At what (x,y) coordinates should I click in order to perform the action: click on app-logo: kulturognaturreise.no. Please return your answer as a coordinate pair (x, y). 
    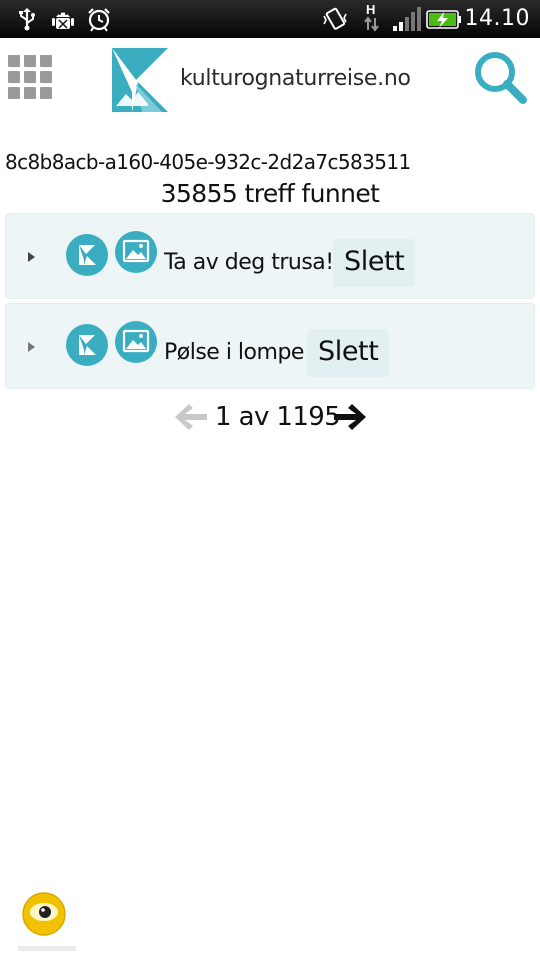
    Looking at the image, I should click on (272, 80).